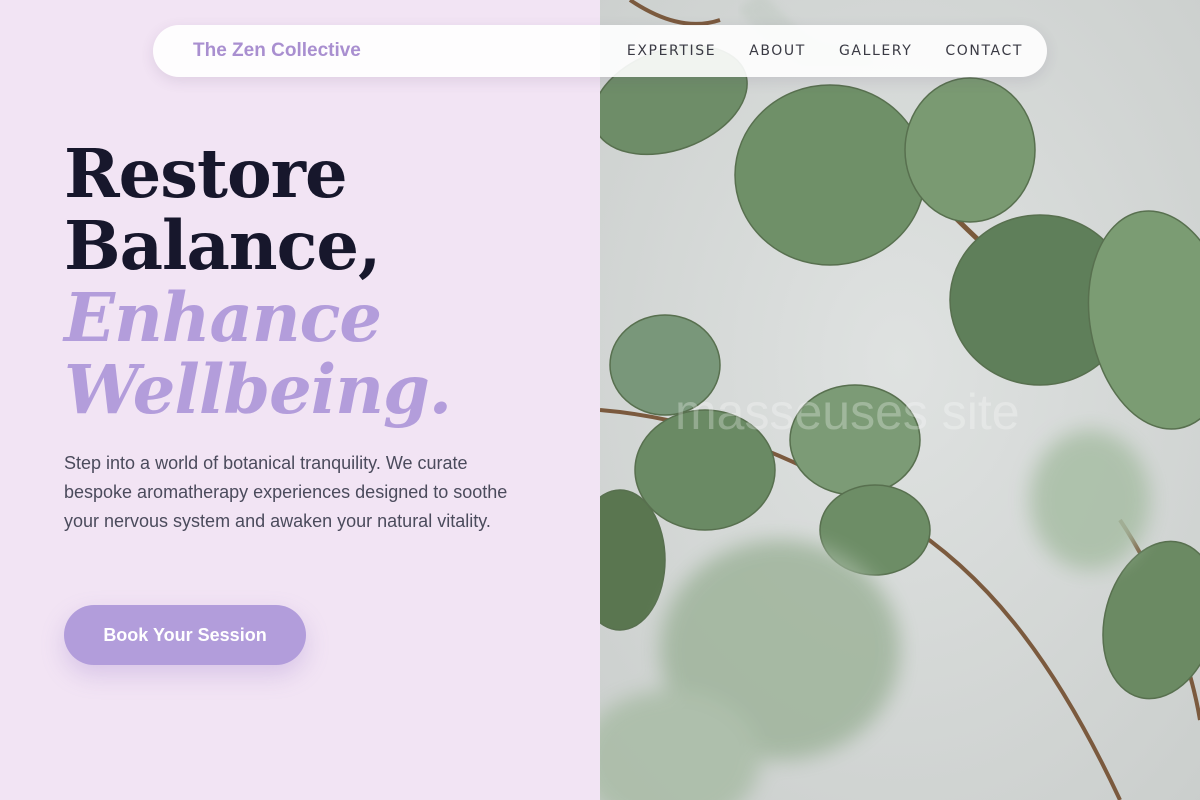 The image size is (1200, 800). I want to click on nav-links: EXPERTISE ABOUT GALLERY CONTACT, so click(808, 51).